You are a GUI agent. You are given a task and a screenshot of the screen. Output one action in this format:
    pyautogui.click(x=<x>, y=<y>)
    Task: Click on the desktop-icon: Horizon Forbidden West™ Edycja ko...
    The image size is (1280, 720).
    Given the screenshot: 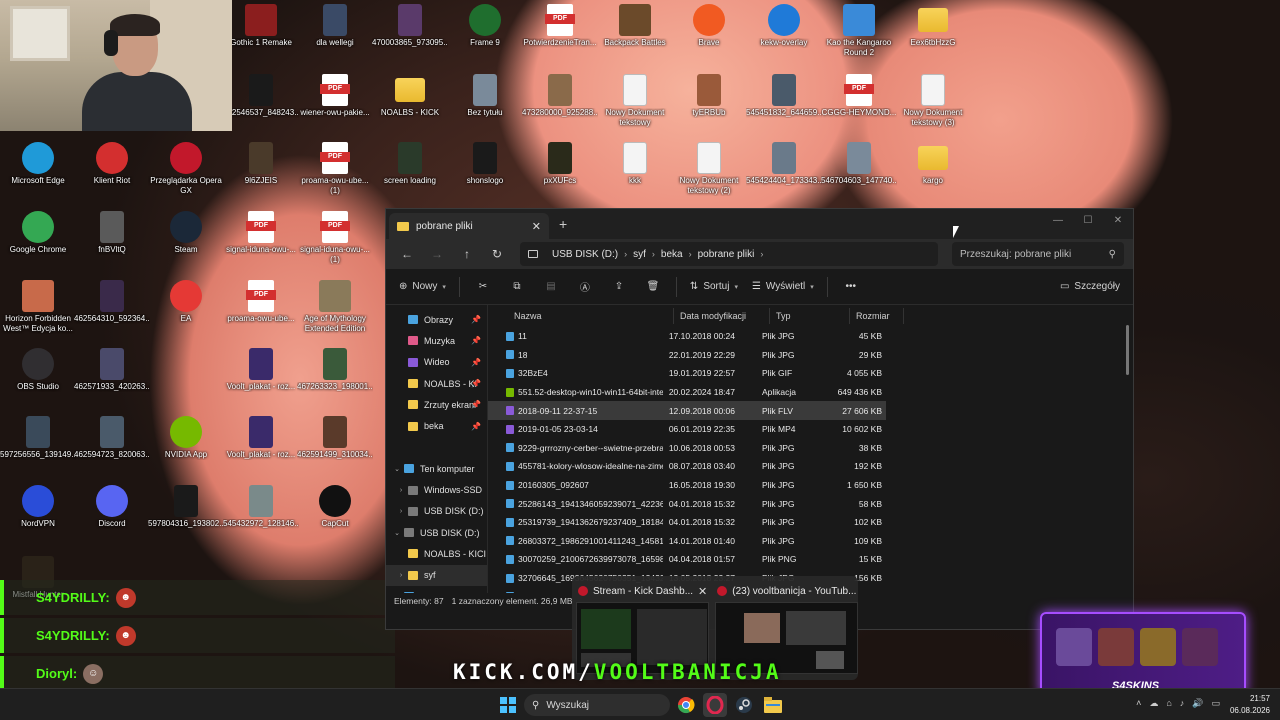 What is the action you would take?
    pyautogui.click(x=38, y=307)
    